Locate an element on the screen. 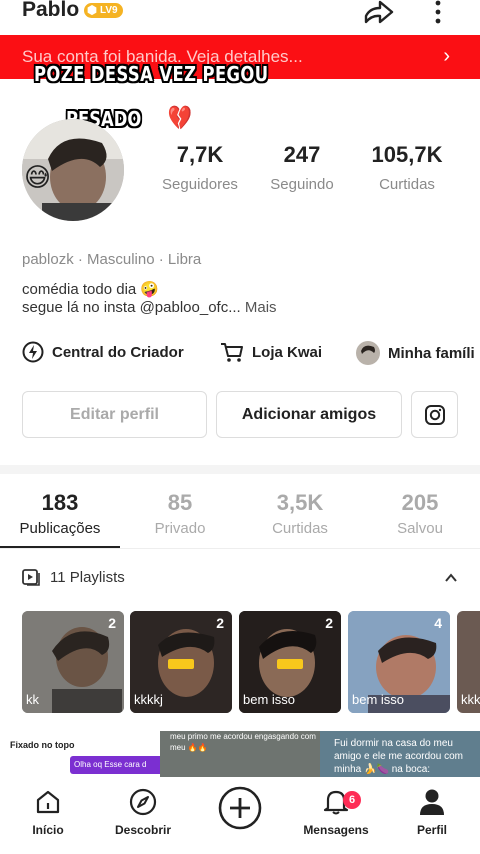 This screenshot has width=480, height=854. playlist-thumb: 2 bem isso is located at coordinates (290, 662).